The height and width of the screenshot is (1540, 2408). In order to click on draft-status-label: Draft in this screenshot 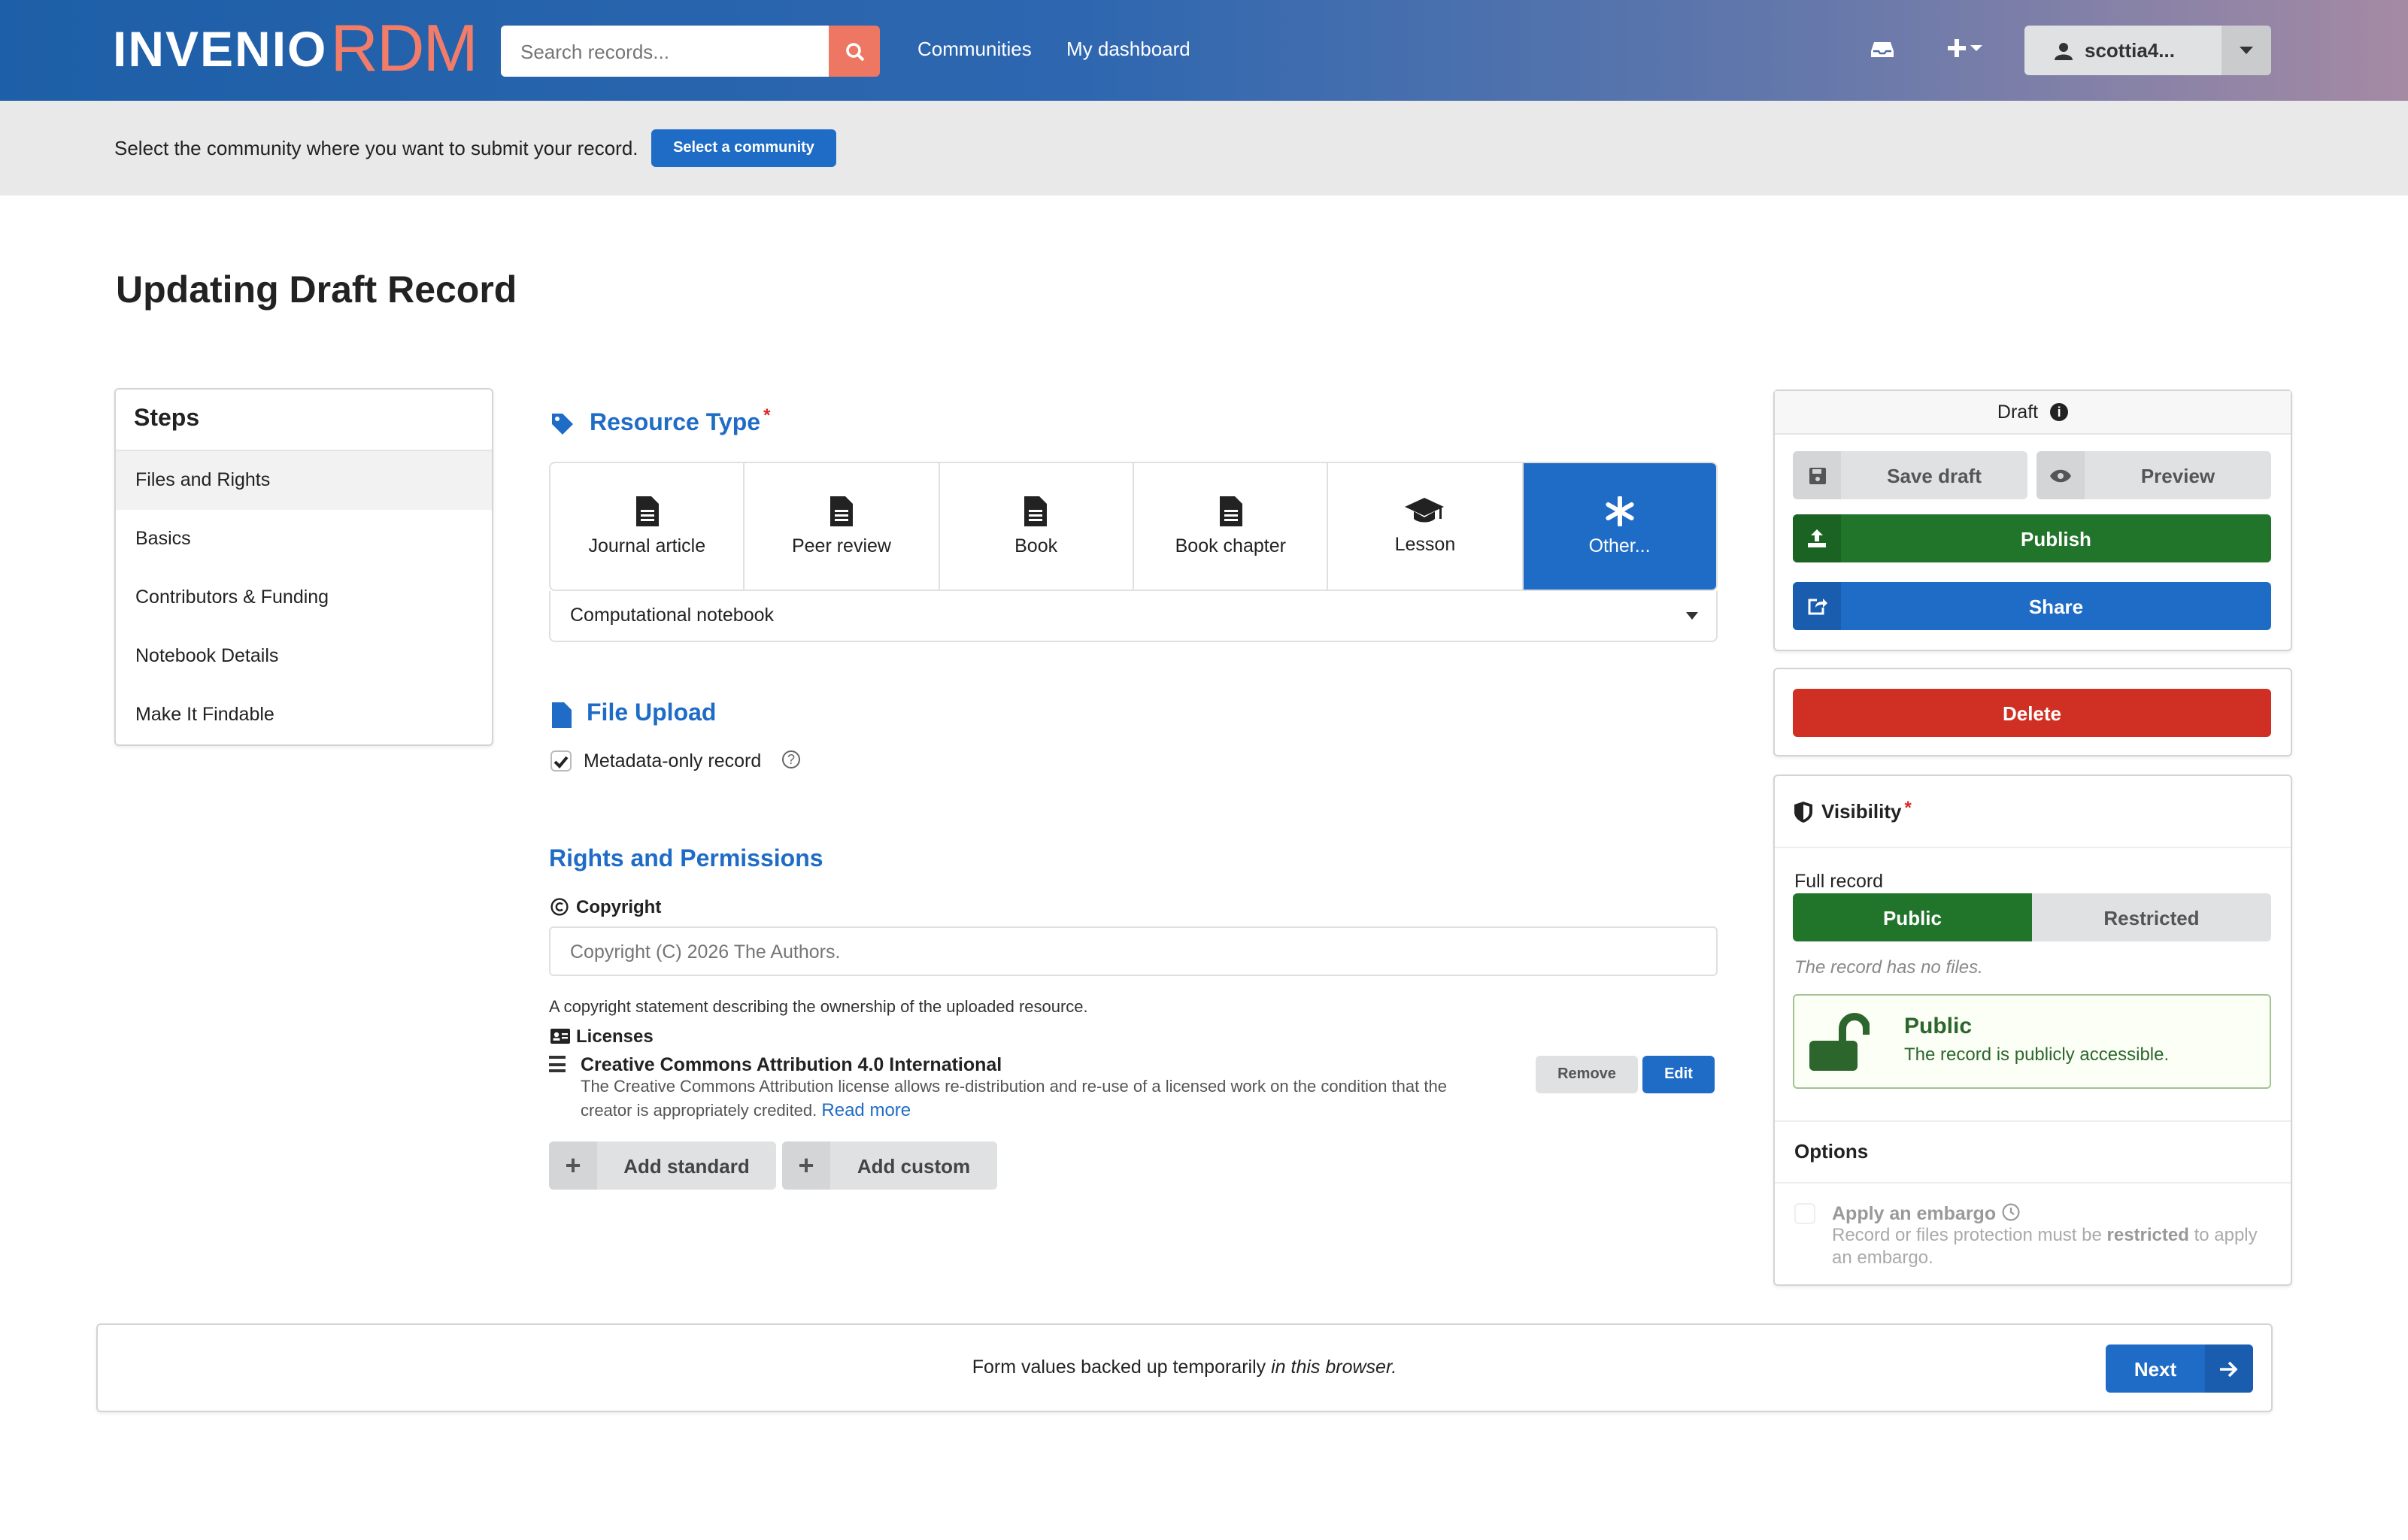, I will do `click(2018, 412)`.